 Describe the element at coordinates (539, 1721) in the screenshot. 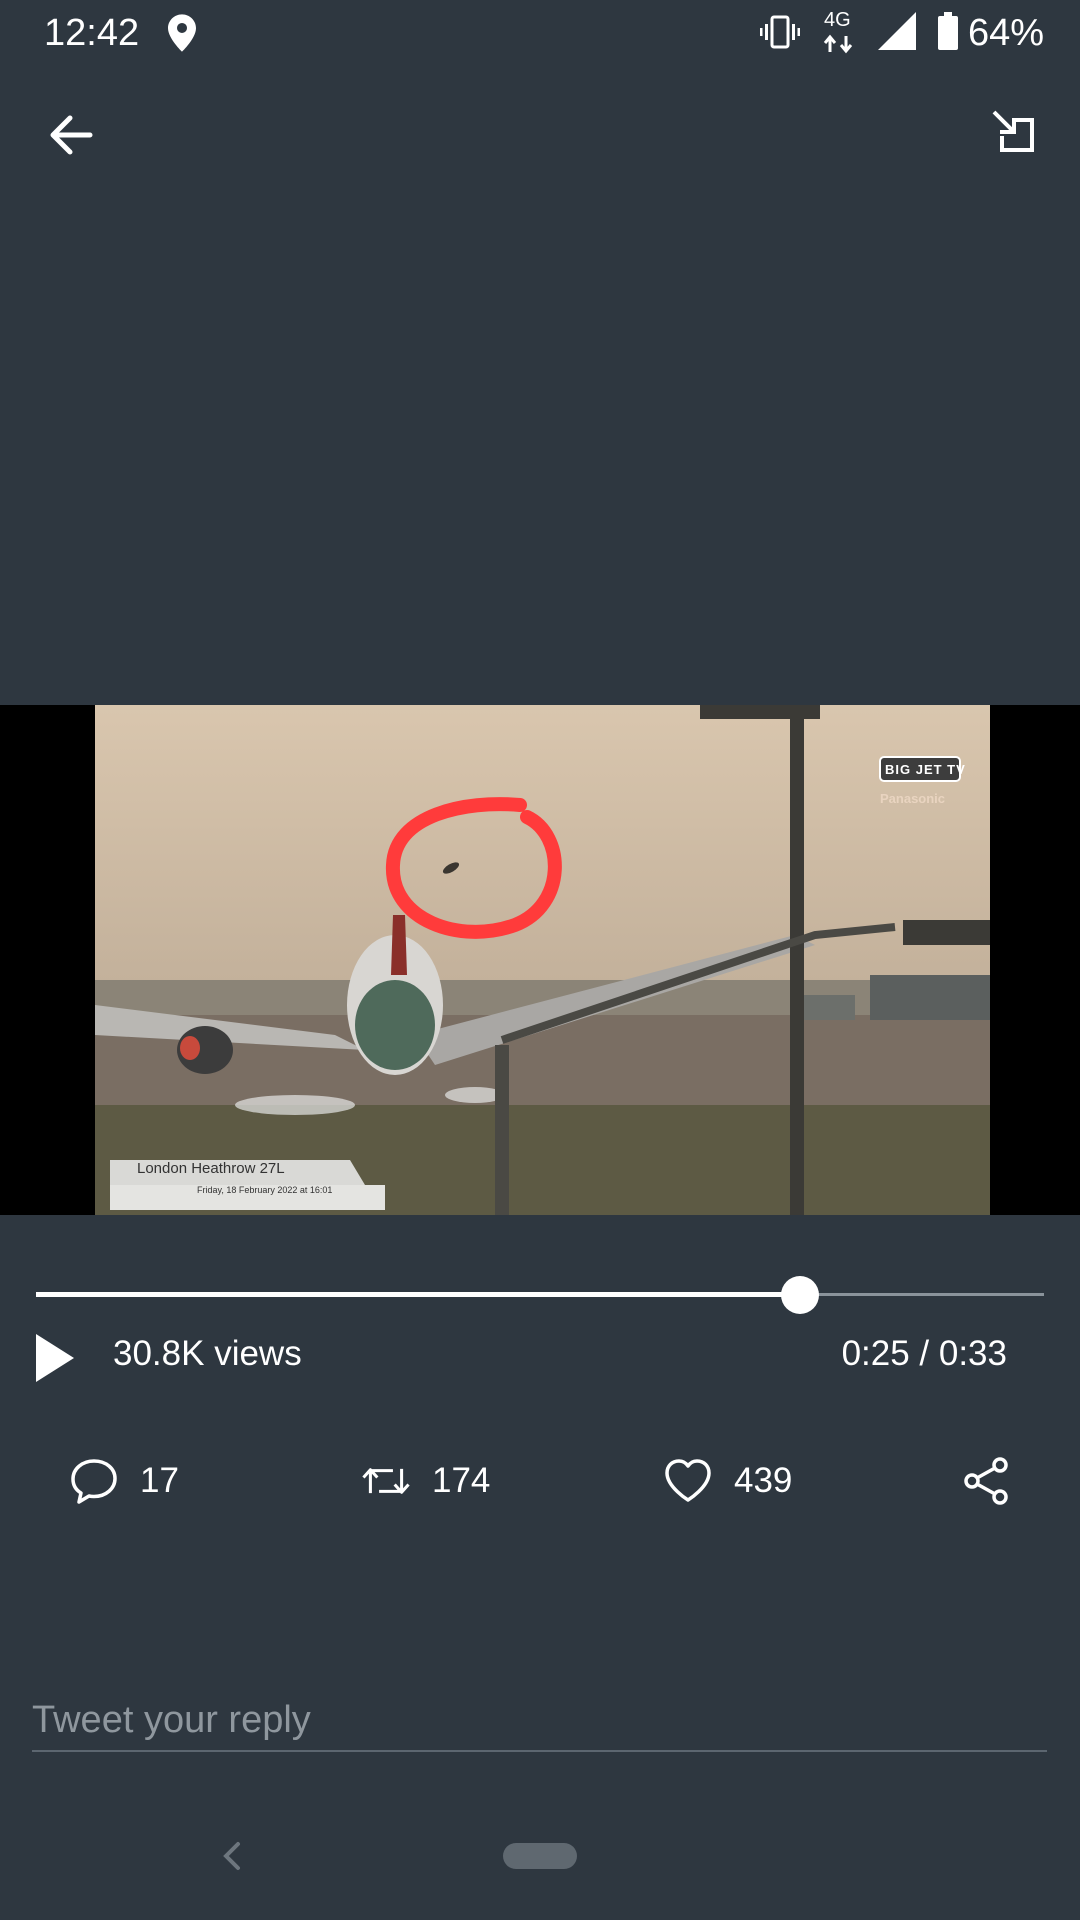

I see `reply-input` at that location.